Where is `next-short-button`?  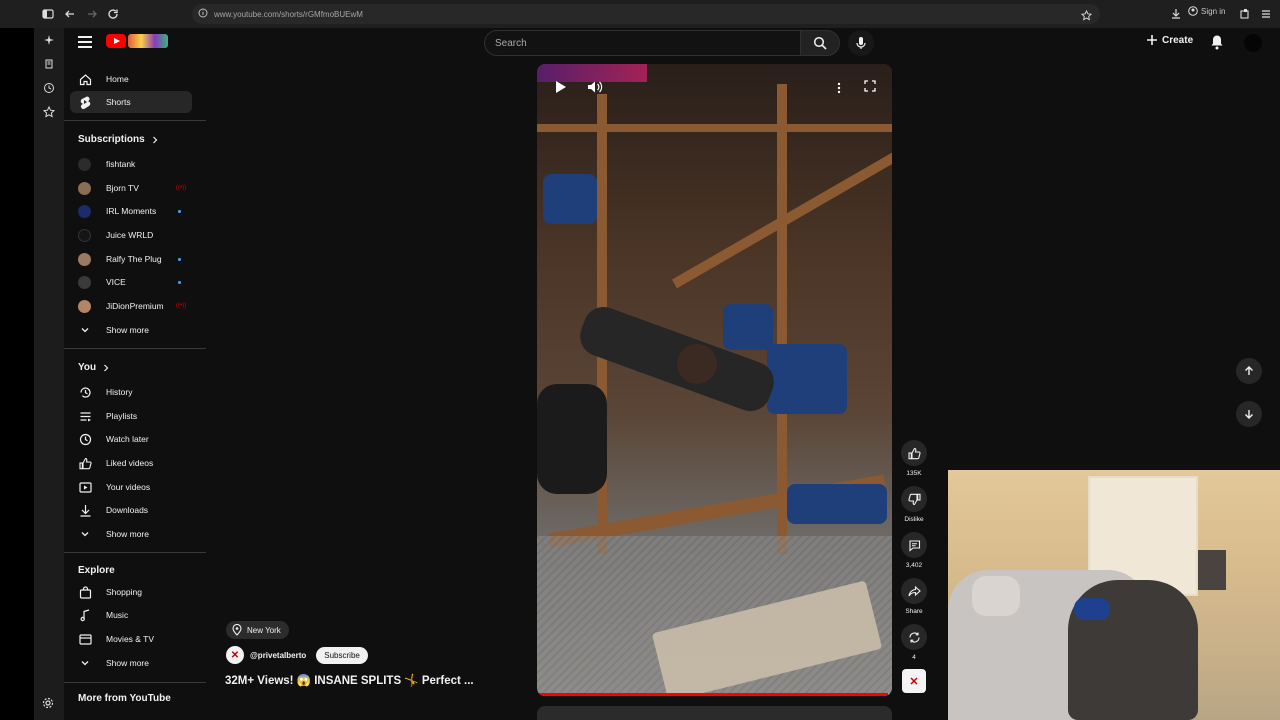 next-short-button is located at coordinates (1249, 414).